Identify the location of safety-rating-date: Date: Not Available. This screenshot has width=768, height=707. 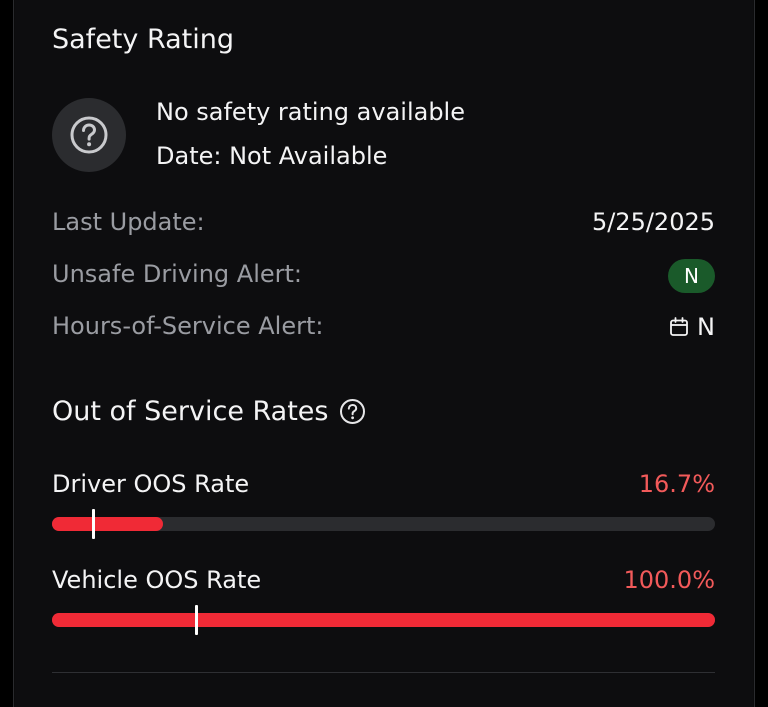
(272, 156).